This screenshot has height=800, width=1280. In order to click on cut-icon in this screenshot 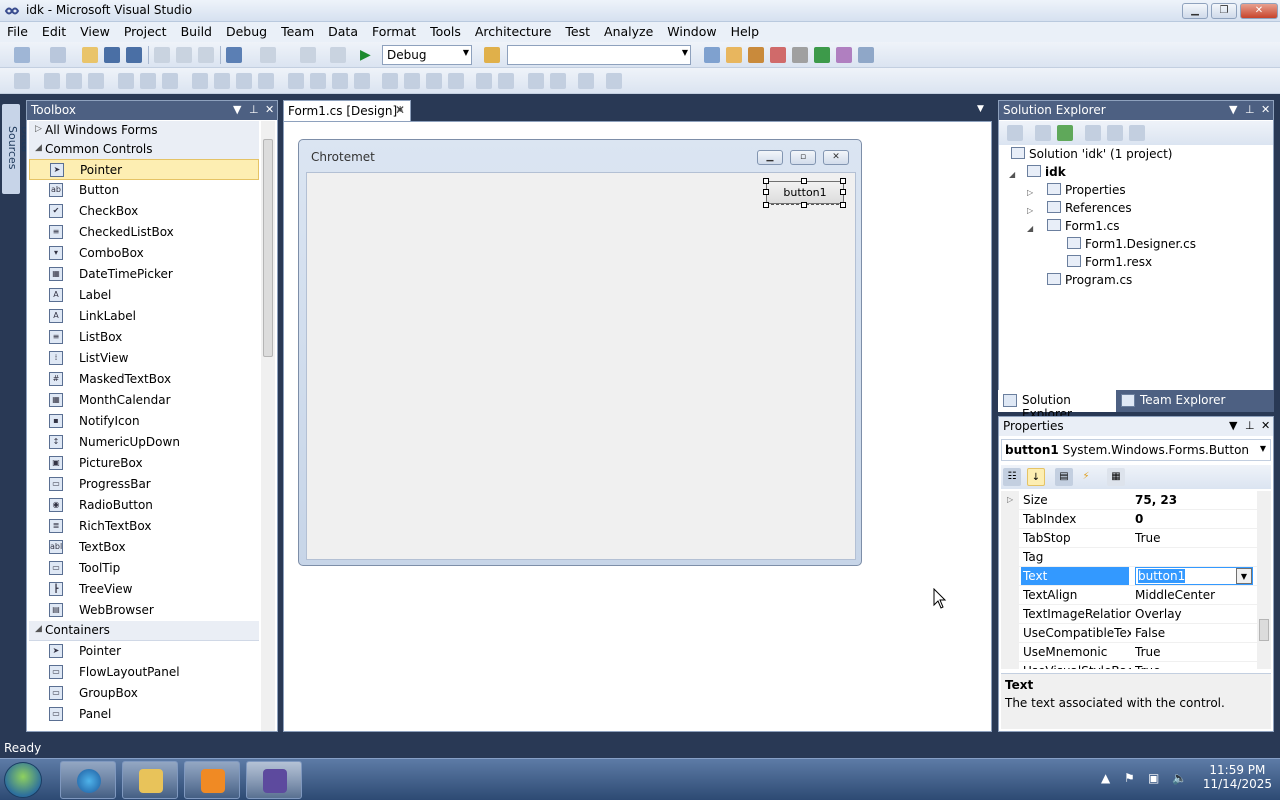, I will do `click(162, 55)`.